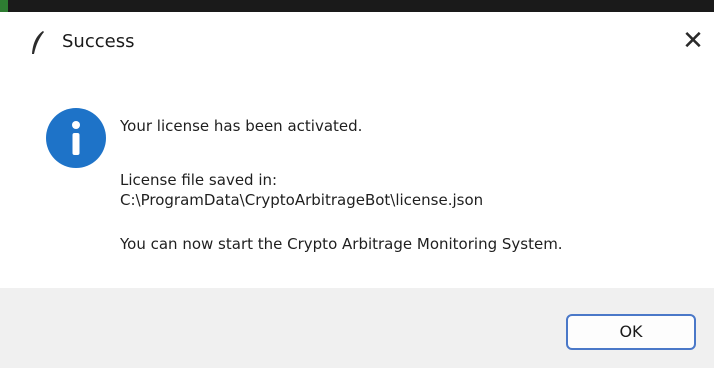 This screenshot has height=368, width=714. Describe the element at coordinates (693, 41) in the screenshot. I see `close-icon: ✕` at that location.